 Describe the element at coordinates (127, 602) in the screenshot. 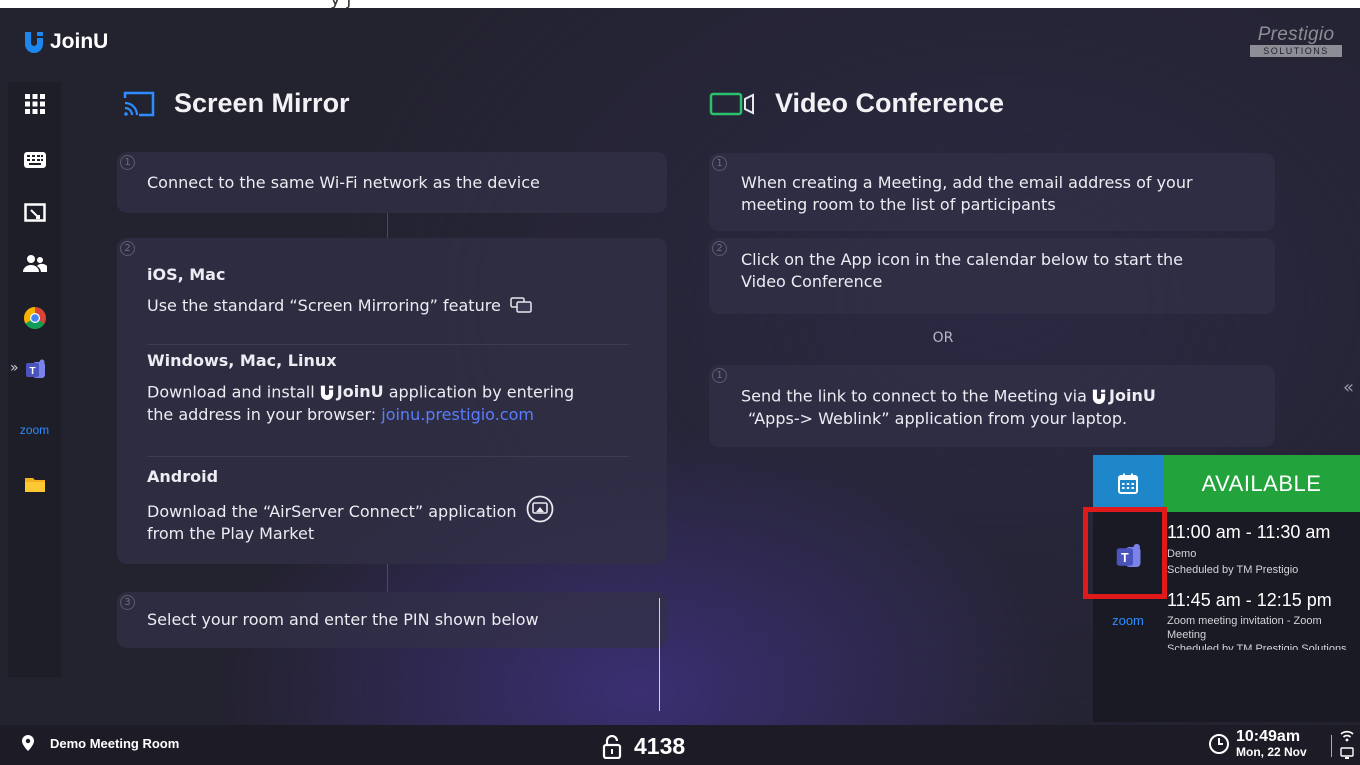

I see `step-number: 3` at that location.